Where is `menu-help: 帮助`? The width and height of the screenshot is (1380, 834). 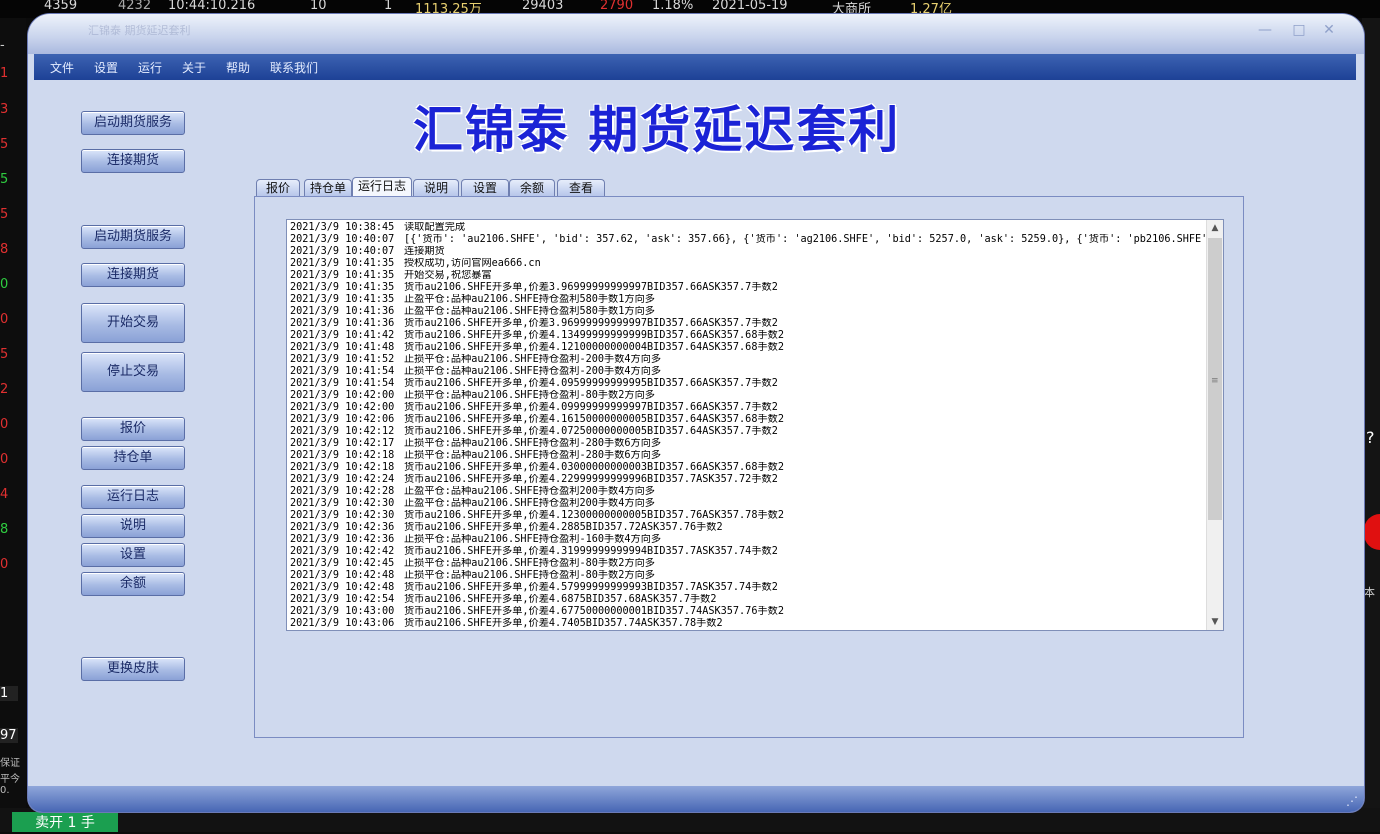
menu-help: 帮助 is located at coordinates (238, 67).